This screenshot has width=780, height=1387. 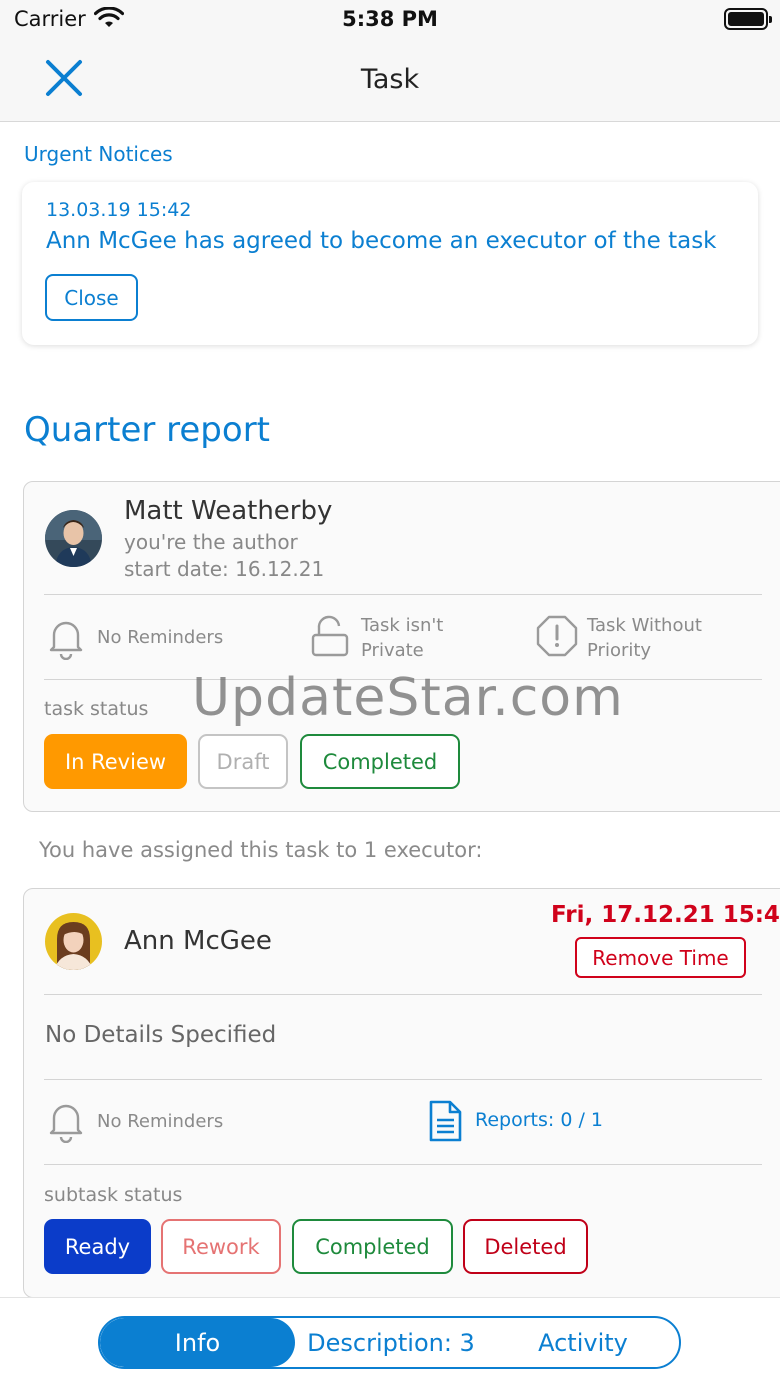 I want to click on subtask-deleted-button: Deleted, so click(x=525, y=1246).